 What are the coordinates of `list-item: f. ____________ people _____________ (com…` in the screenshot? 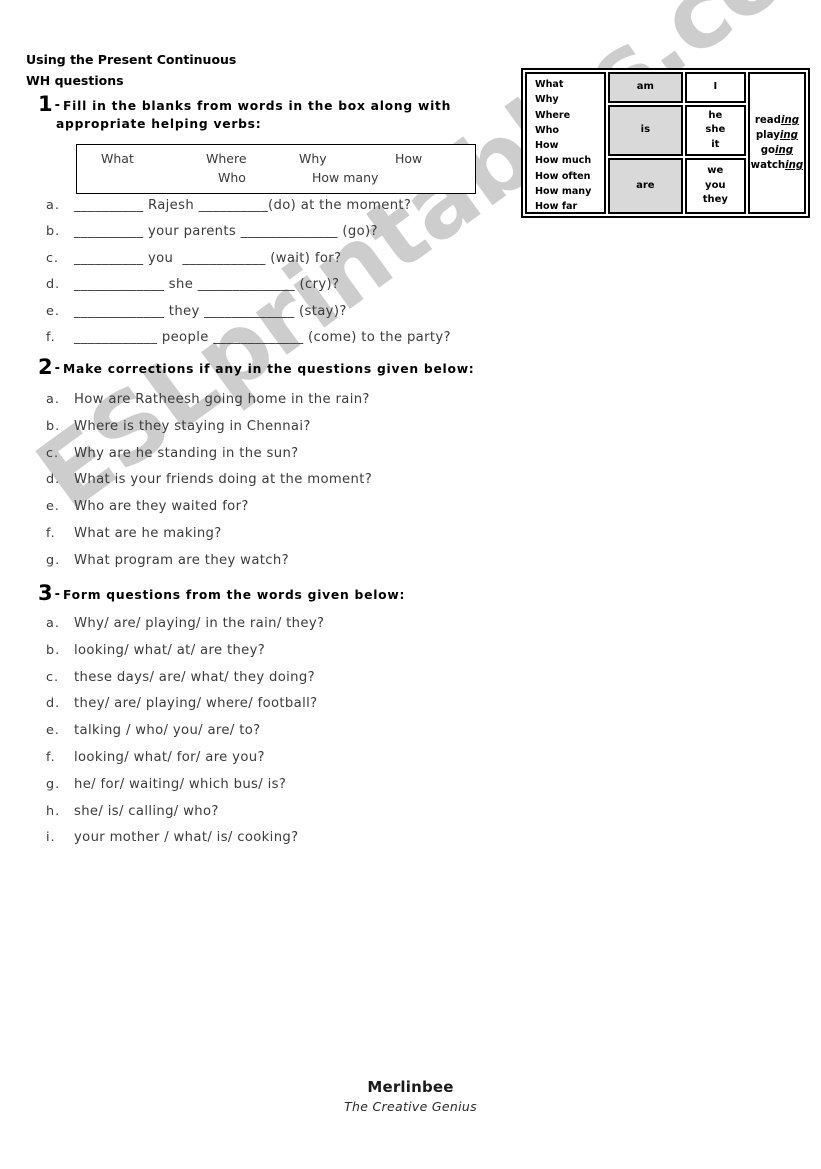 It's located at (281, 343).